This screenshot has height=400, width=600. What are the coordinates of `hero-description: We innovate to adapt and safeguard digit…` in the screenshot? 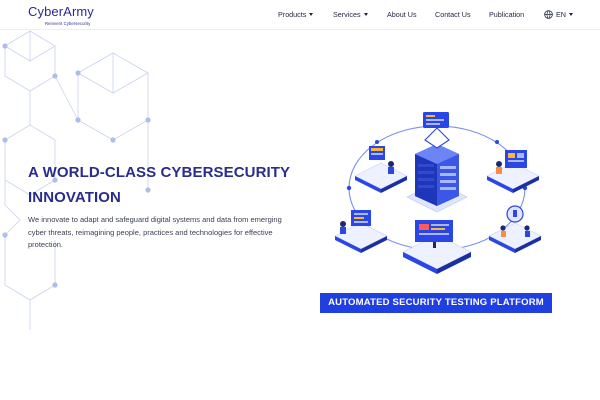 It's located at (155, 232).